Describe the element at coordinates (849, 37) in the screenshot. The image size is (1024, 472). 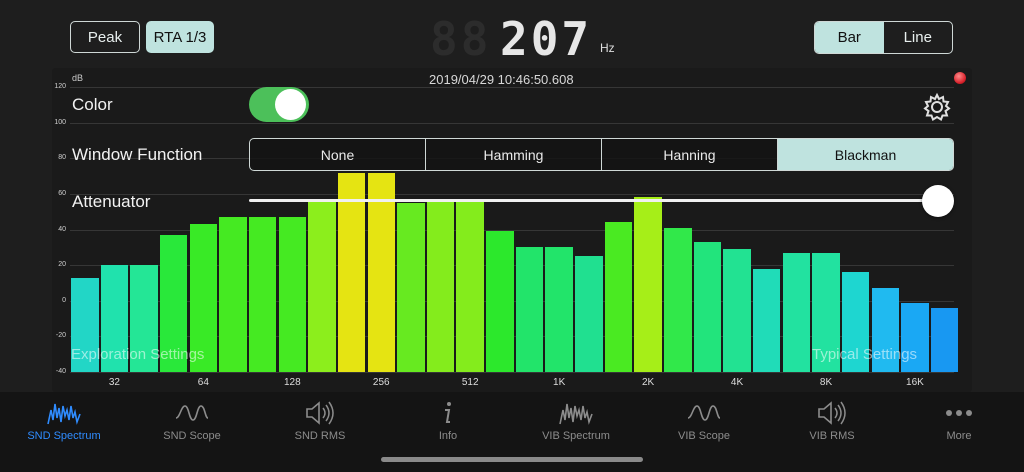
I see `bar-mode-button: Bar` at that location.